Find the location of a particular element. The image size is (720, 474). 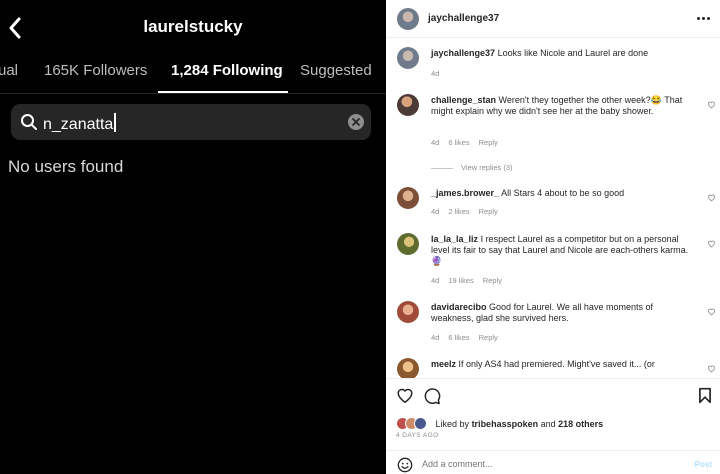

view-replies-link: View replies (3) is located at coordinates (472, 167).